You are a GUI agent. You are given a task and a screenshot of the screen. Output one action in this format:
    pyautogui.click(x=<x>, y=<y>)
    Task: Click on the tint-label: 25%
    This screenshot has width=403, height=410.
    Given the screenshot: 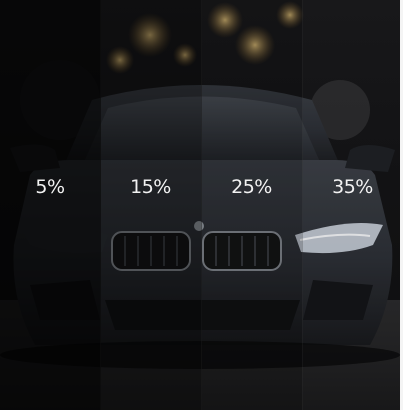 What is the action you would take?
    pyautogui.click(x=251, y=187)
    